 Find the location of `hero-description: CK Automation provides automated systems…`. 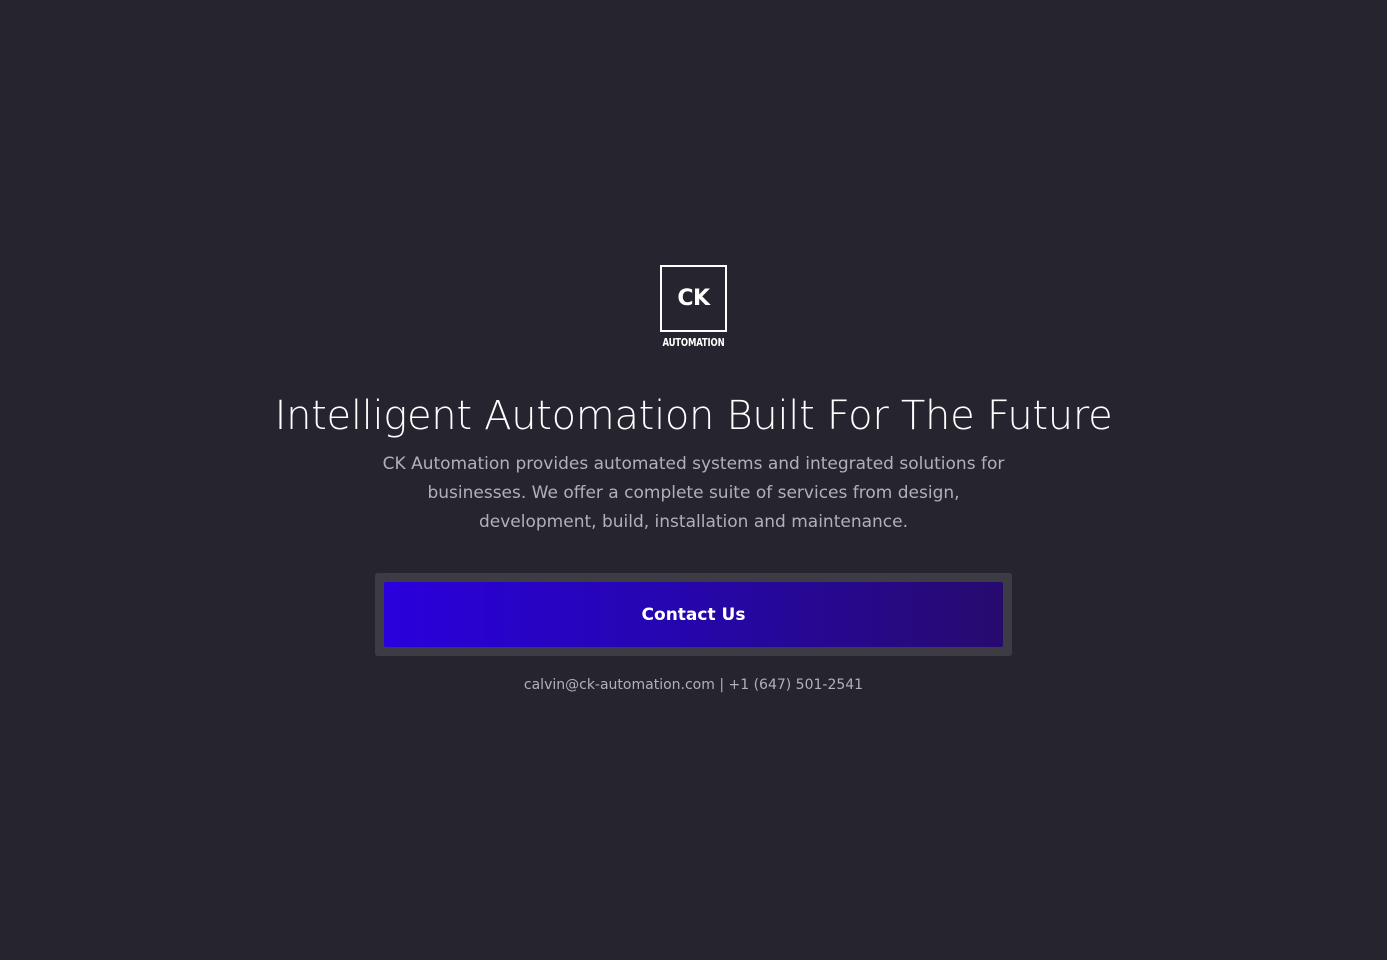

hero-description: CK Automation provides automated systems… is located at coordinates (693, 493).